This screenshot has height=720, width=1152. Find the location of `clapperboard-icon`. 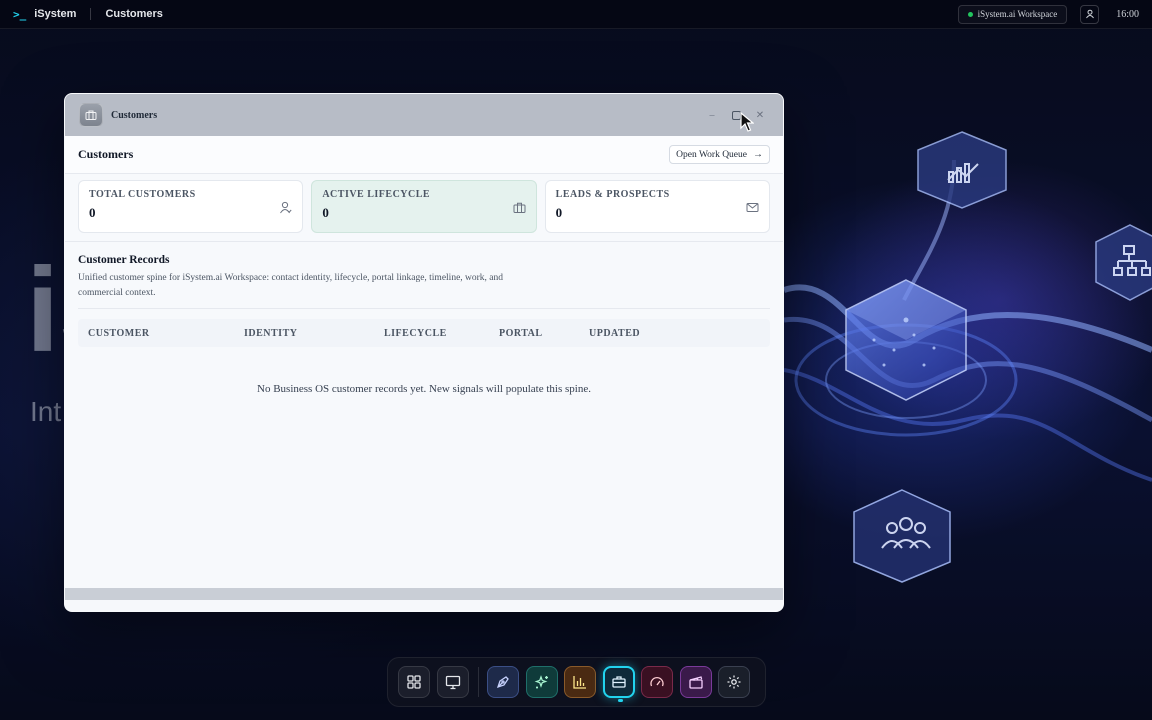

clapperboard-icon is located at coordinates (695, 682).